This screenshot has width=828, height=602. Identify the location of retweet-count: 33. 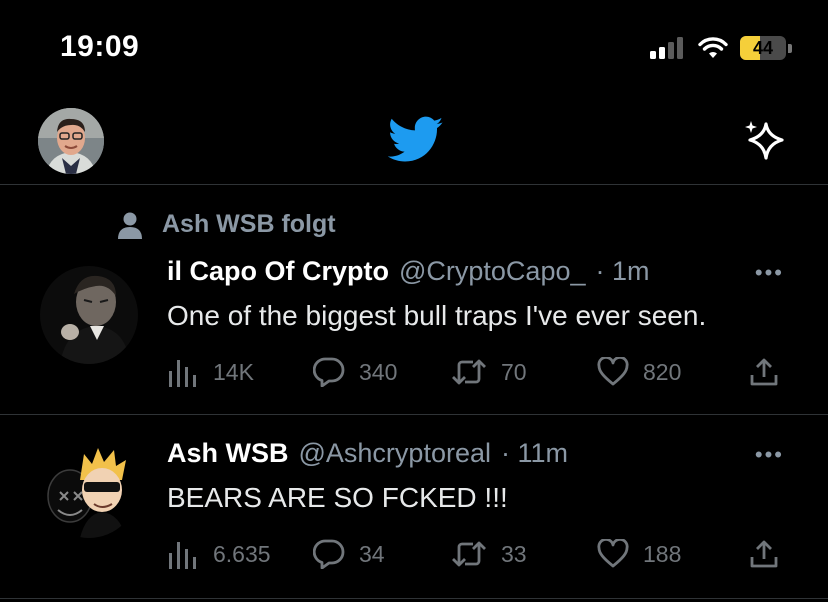
(514, 553).